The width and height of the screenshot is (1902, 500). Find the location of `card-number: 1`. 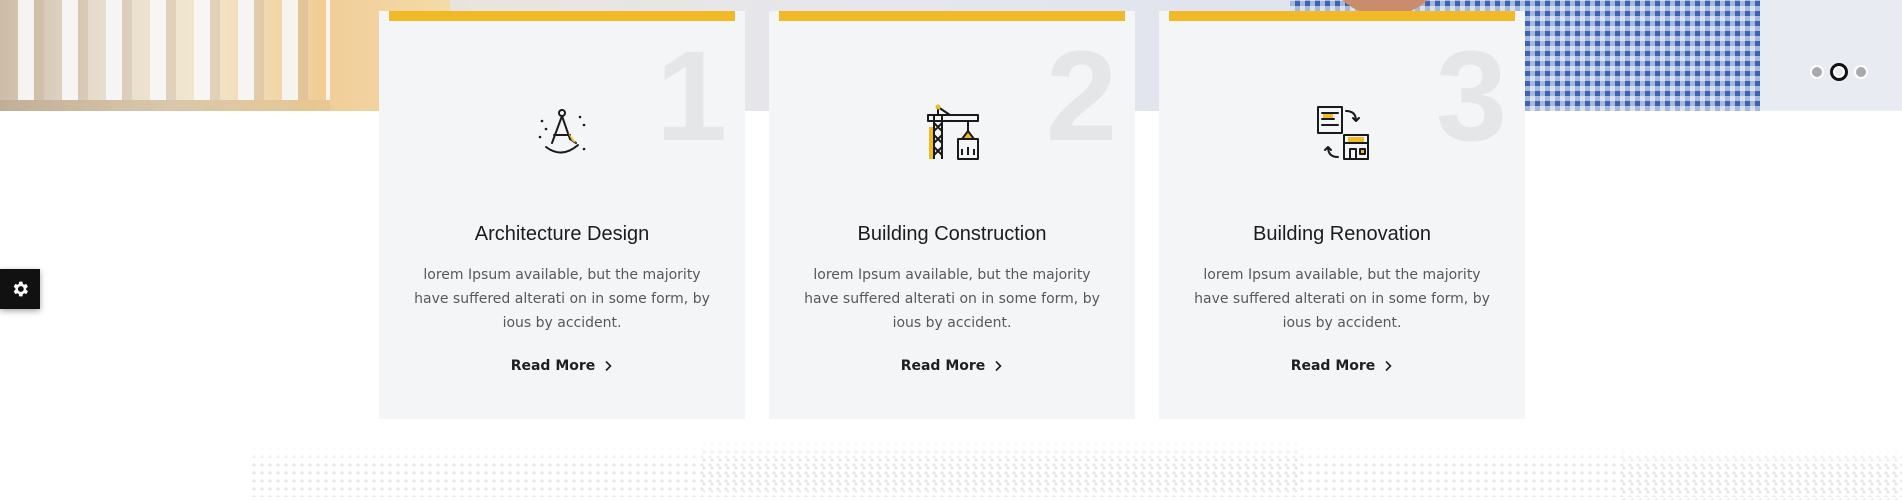

card-number: 1 is located at coordinates (691, 96).